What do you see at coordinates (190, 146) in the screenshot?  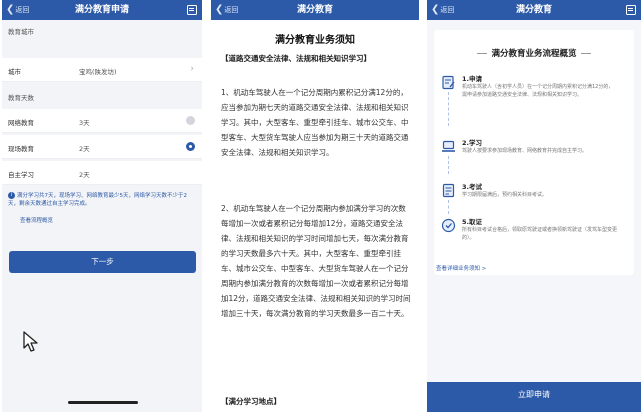 I see `radio-checked-icon` at bounding box center [190, 146].